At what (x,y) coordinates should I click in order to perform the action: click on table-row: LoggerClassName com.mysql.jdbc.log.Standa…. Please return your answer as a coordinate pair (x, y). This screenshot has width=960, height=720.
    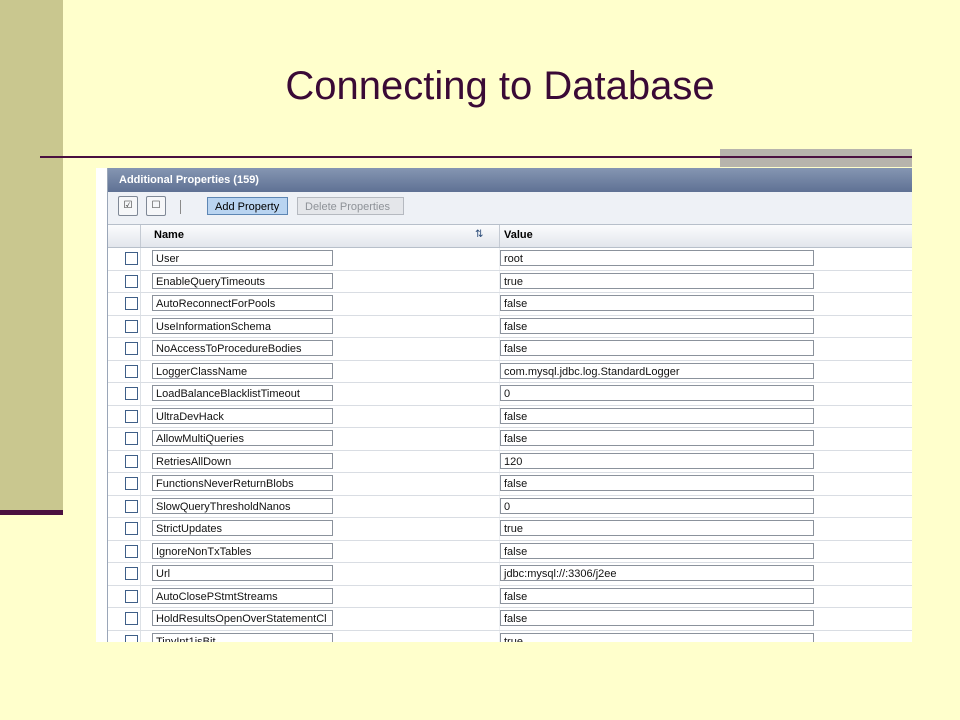
    Looking at the image, I should click on (510, 371).